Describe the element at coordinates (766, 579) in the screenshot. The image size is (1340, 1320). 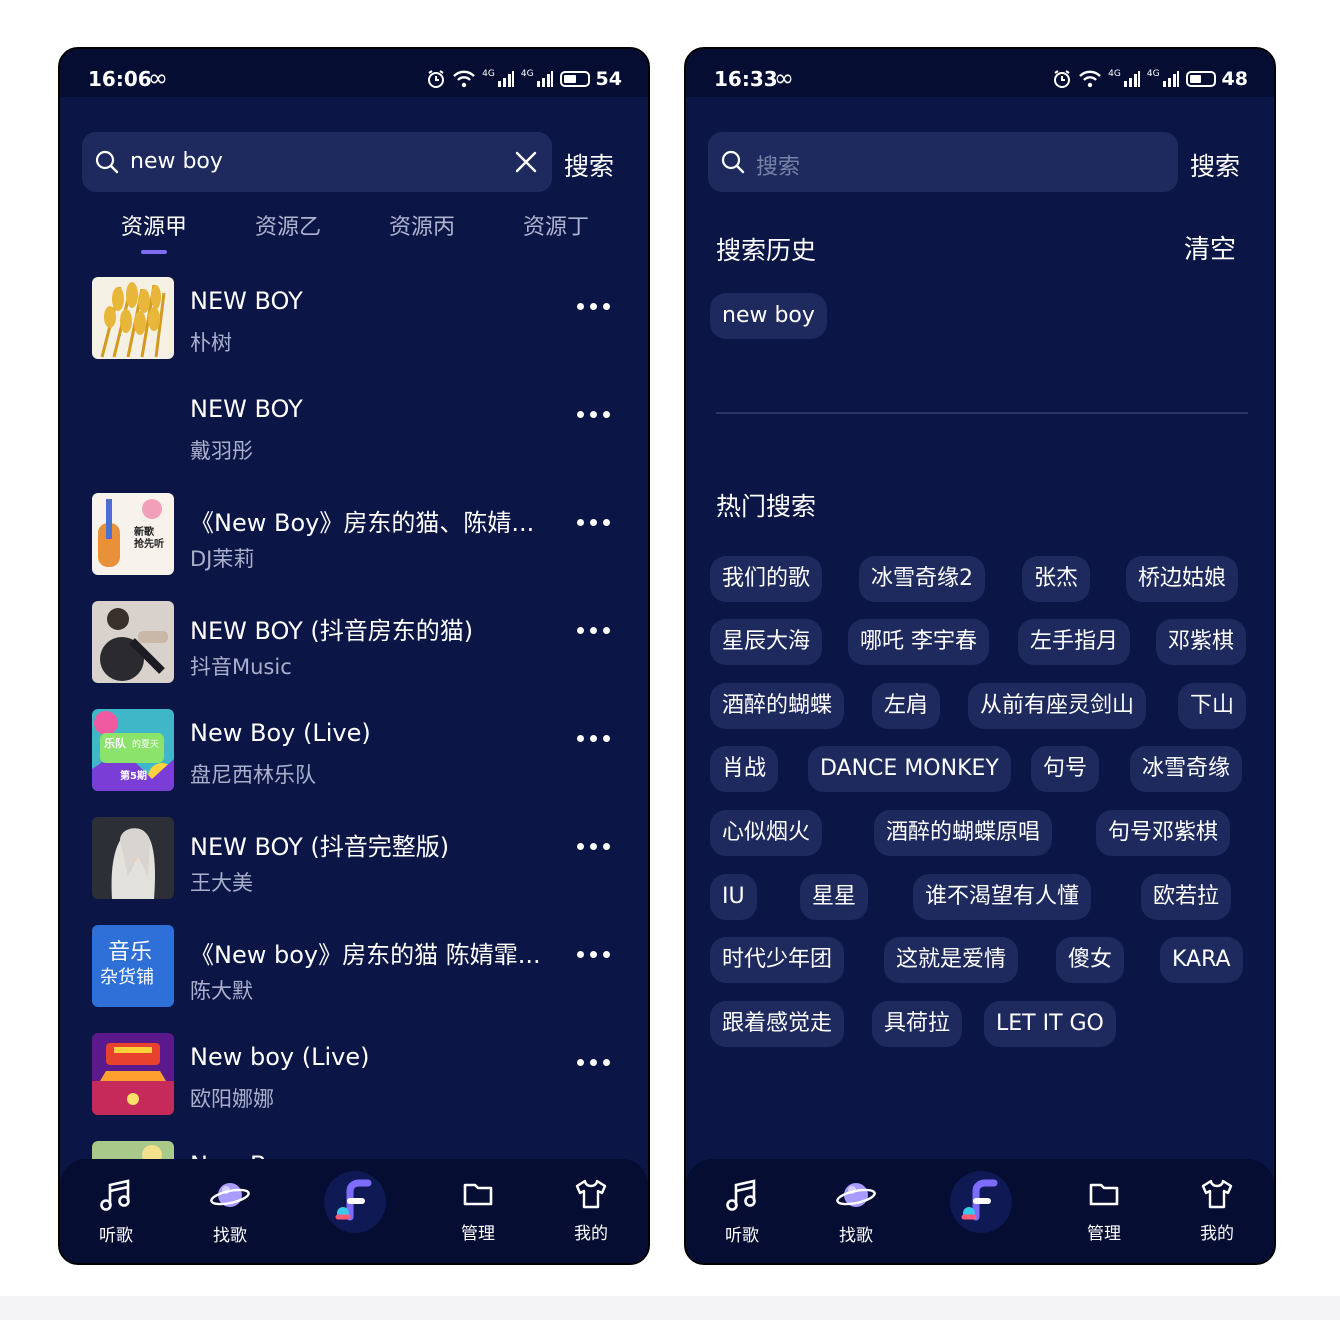
I see `hot-chip: 我们的歌` at that location.